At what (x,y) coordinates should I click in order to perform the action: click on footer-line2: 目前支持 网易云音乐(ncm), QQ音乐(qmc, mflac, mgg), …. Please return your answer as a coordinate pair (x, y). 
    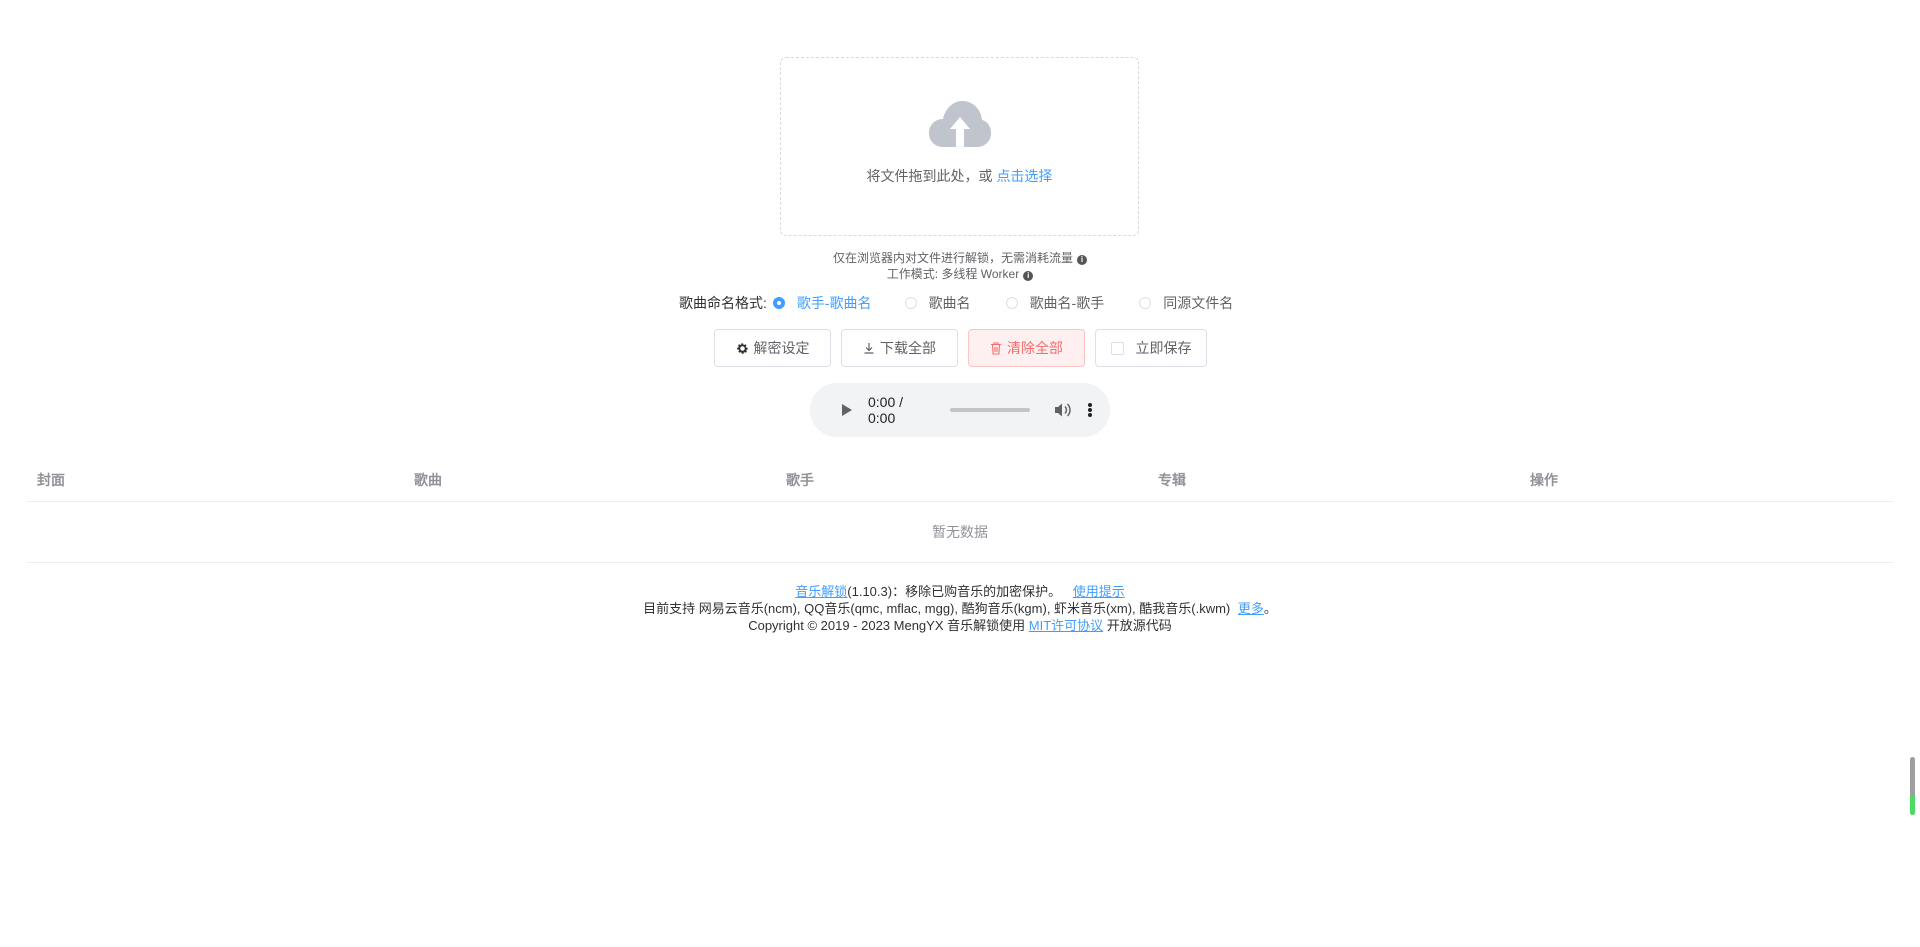
    Looking at the image, I should click on (960, 608).